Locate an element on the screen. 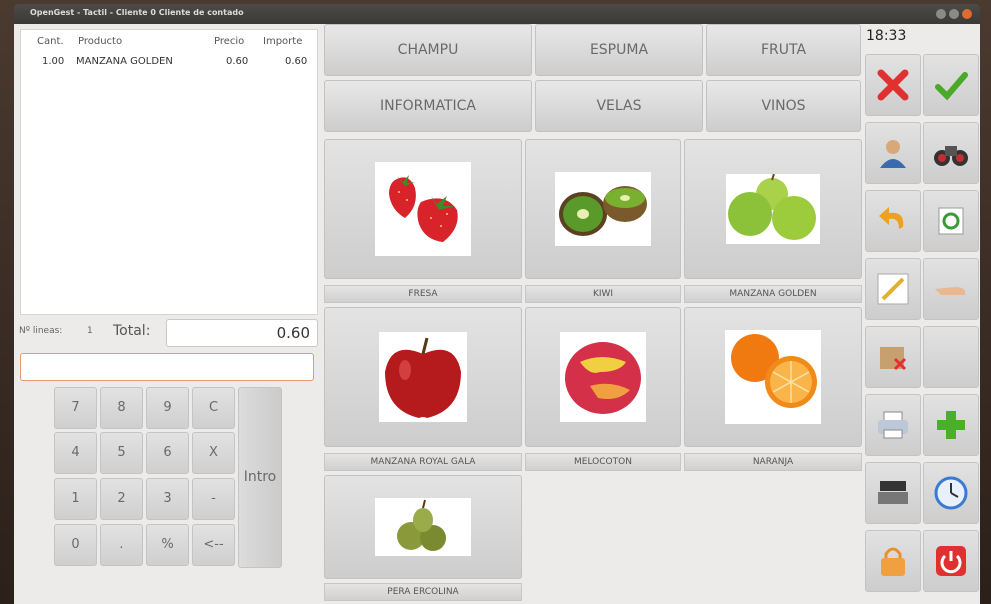 The image size is (991, 604). product-button-melocoton is located at coordinates (603, 377).